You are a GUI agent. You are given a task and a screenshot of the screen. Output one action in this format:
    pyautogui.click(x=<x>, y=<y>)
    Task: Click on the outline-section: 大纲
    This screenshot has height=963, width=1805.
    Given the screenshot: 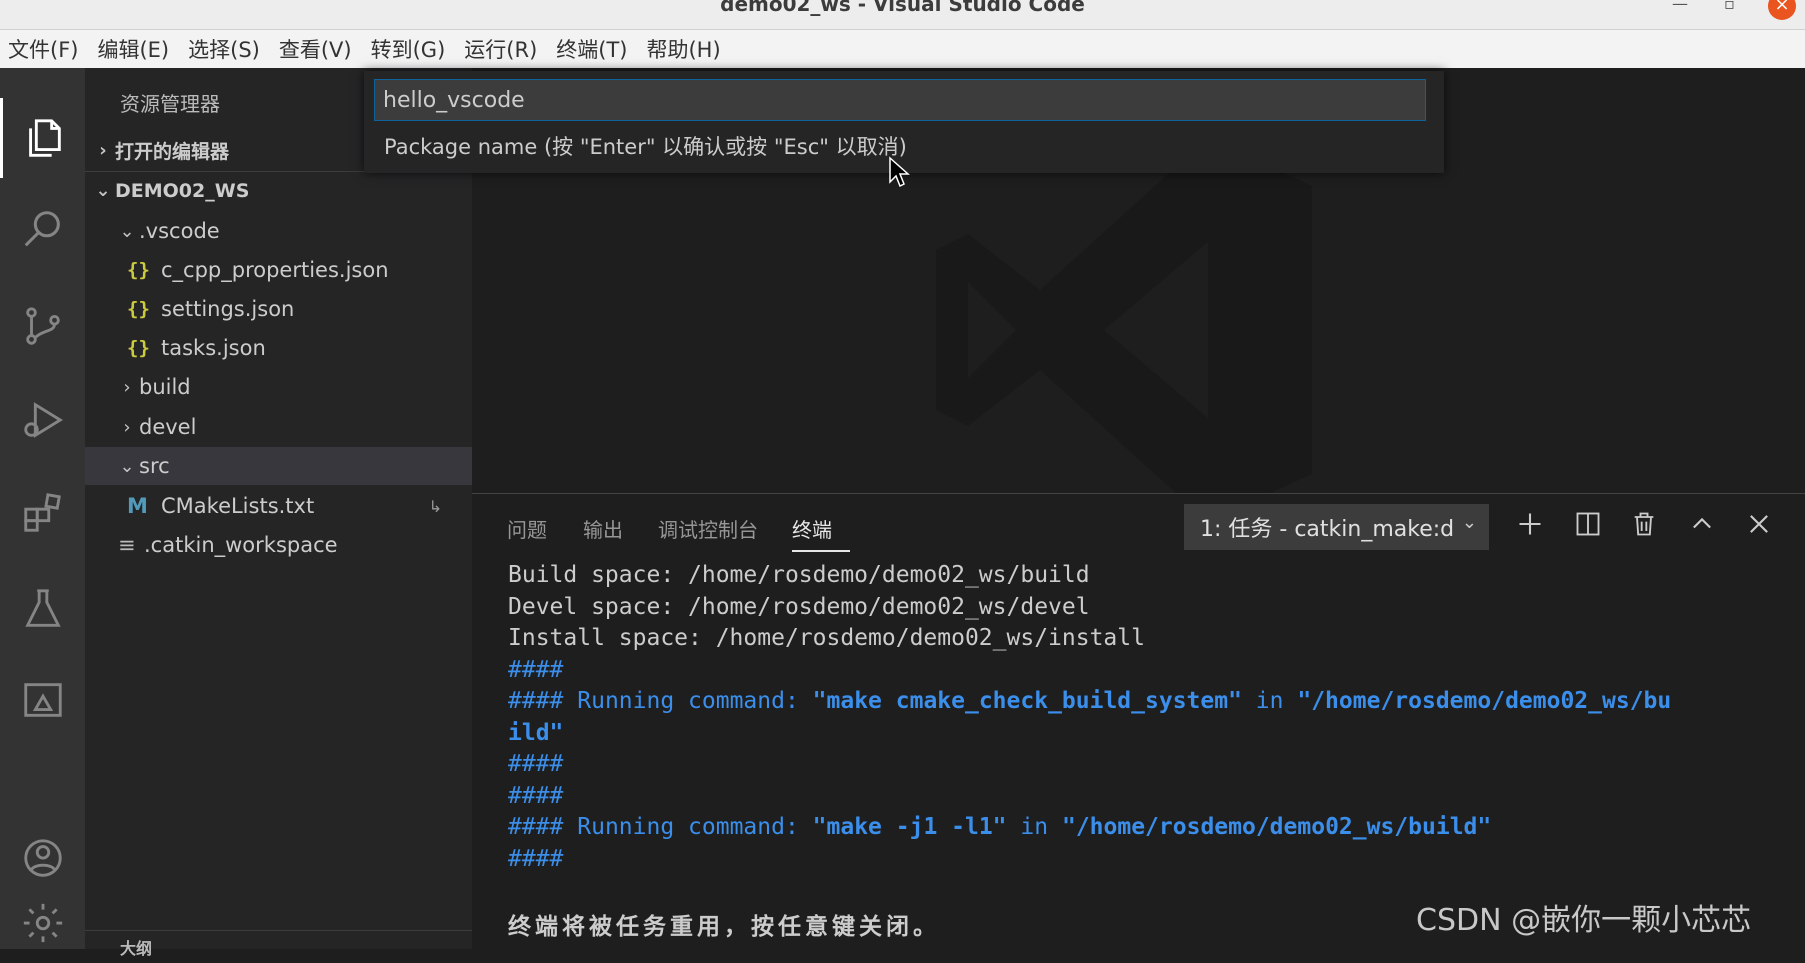 What is the action you would take?
    pyautogui.click(x=278, y=944)
    